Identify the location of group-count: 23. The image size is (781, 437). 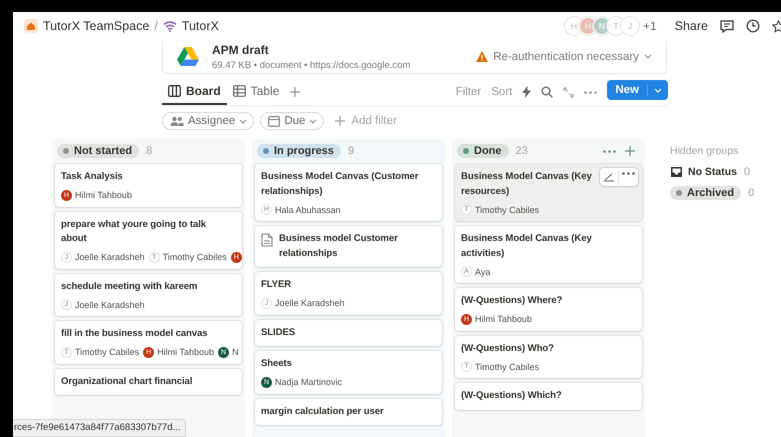
(522, 151).